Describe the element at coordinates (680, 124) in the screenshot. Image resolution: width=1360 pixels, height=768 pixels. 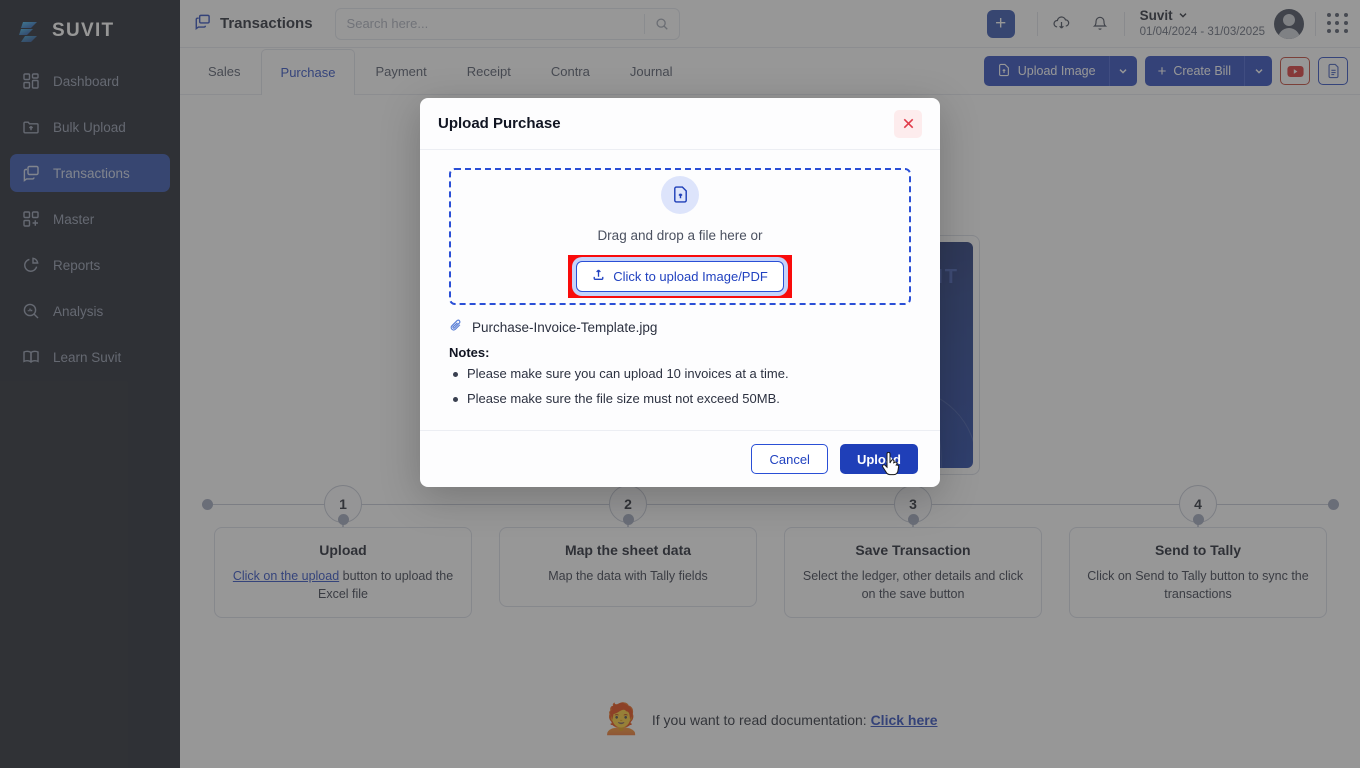
I see `modal-header: Upload Purchase` at that location.